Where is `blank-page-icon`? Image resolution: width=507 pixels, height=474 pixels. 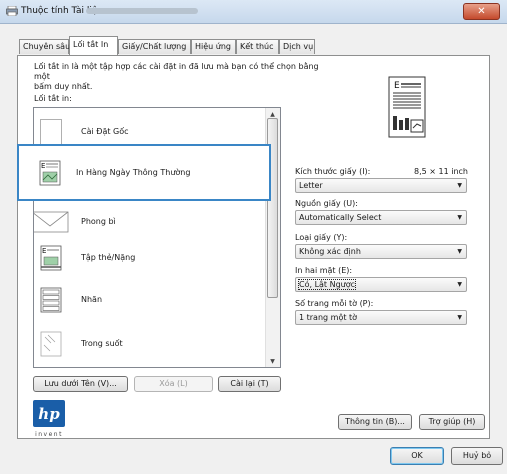 blank-page-icon is located at coordinates (51, 132).